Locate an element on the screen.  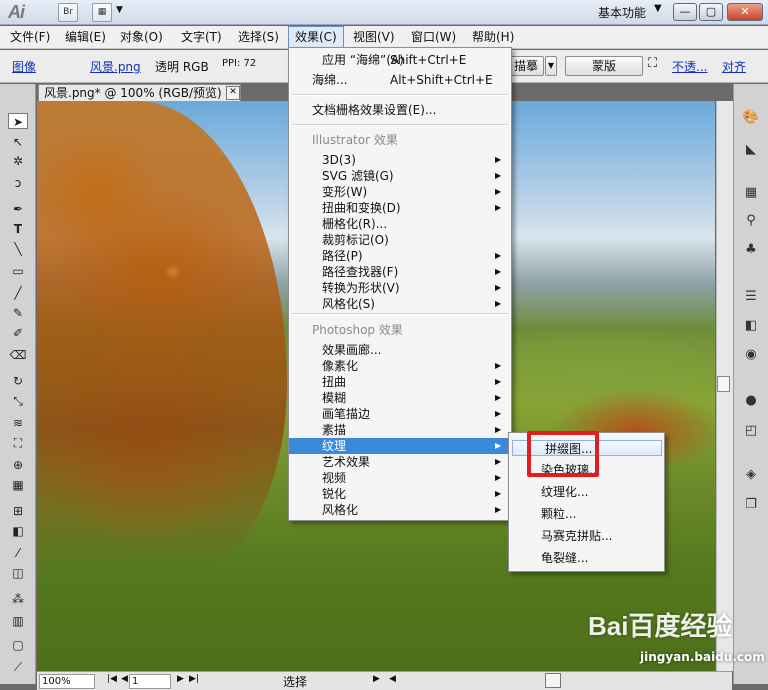
first-page-icon: |◀ is located at coordinates (112, 679).